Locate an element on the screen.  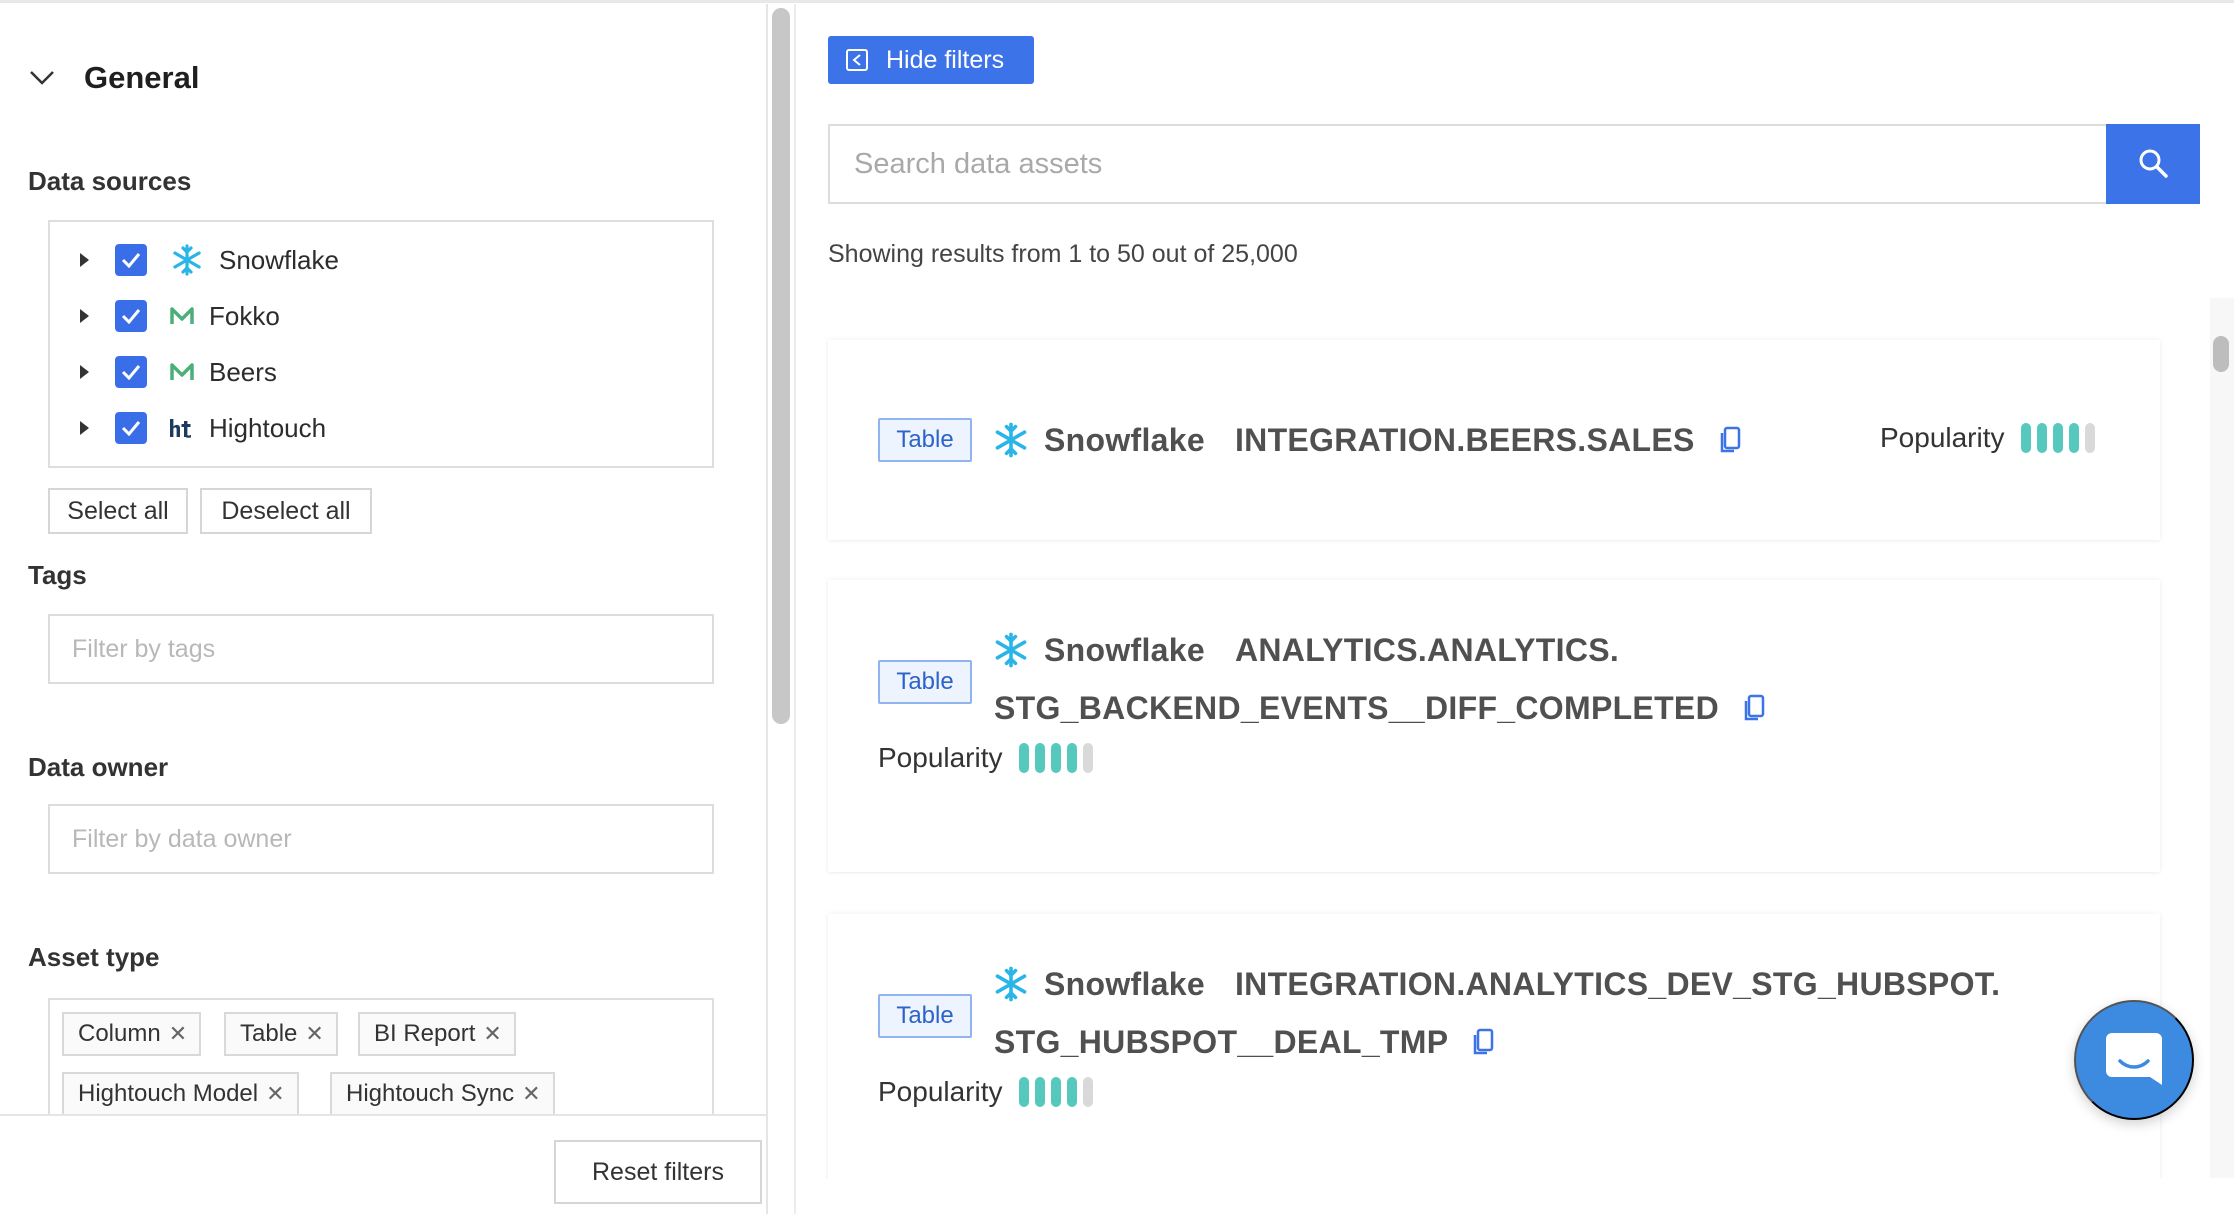
result-title-continued: STG_BACKEND_EVENTS__DIFF_COMPLETED is located at coordinates (1379, 708).